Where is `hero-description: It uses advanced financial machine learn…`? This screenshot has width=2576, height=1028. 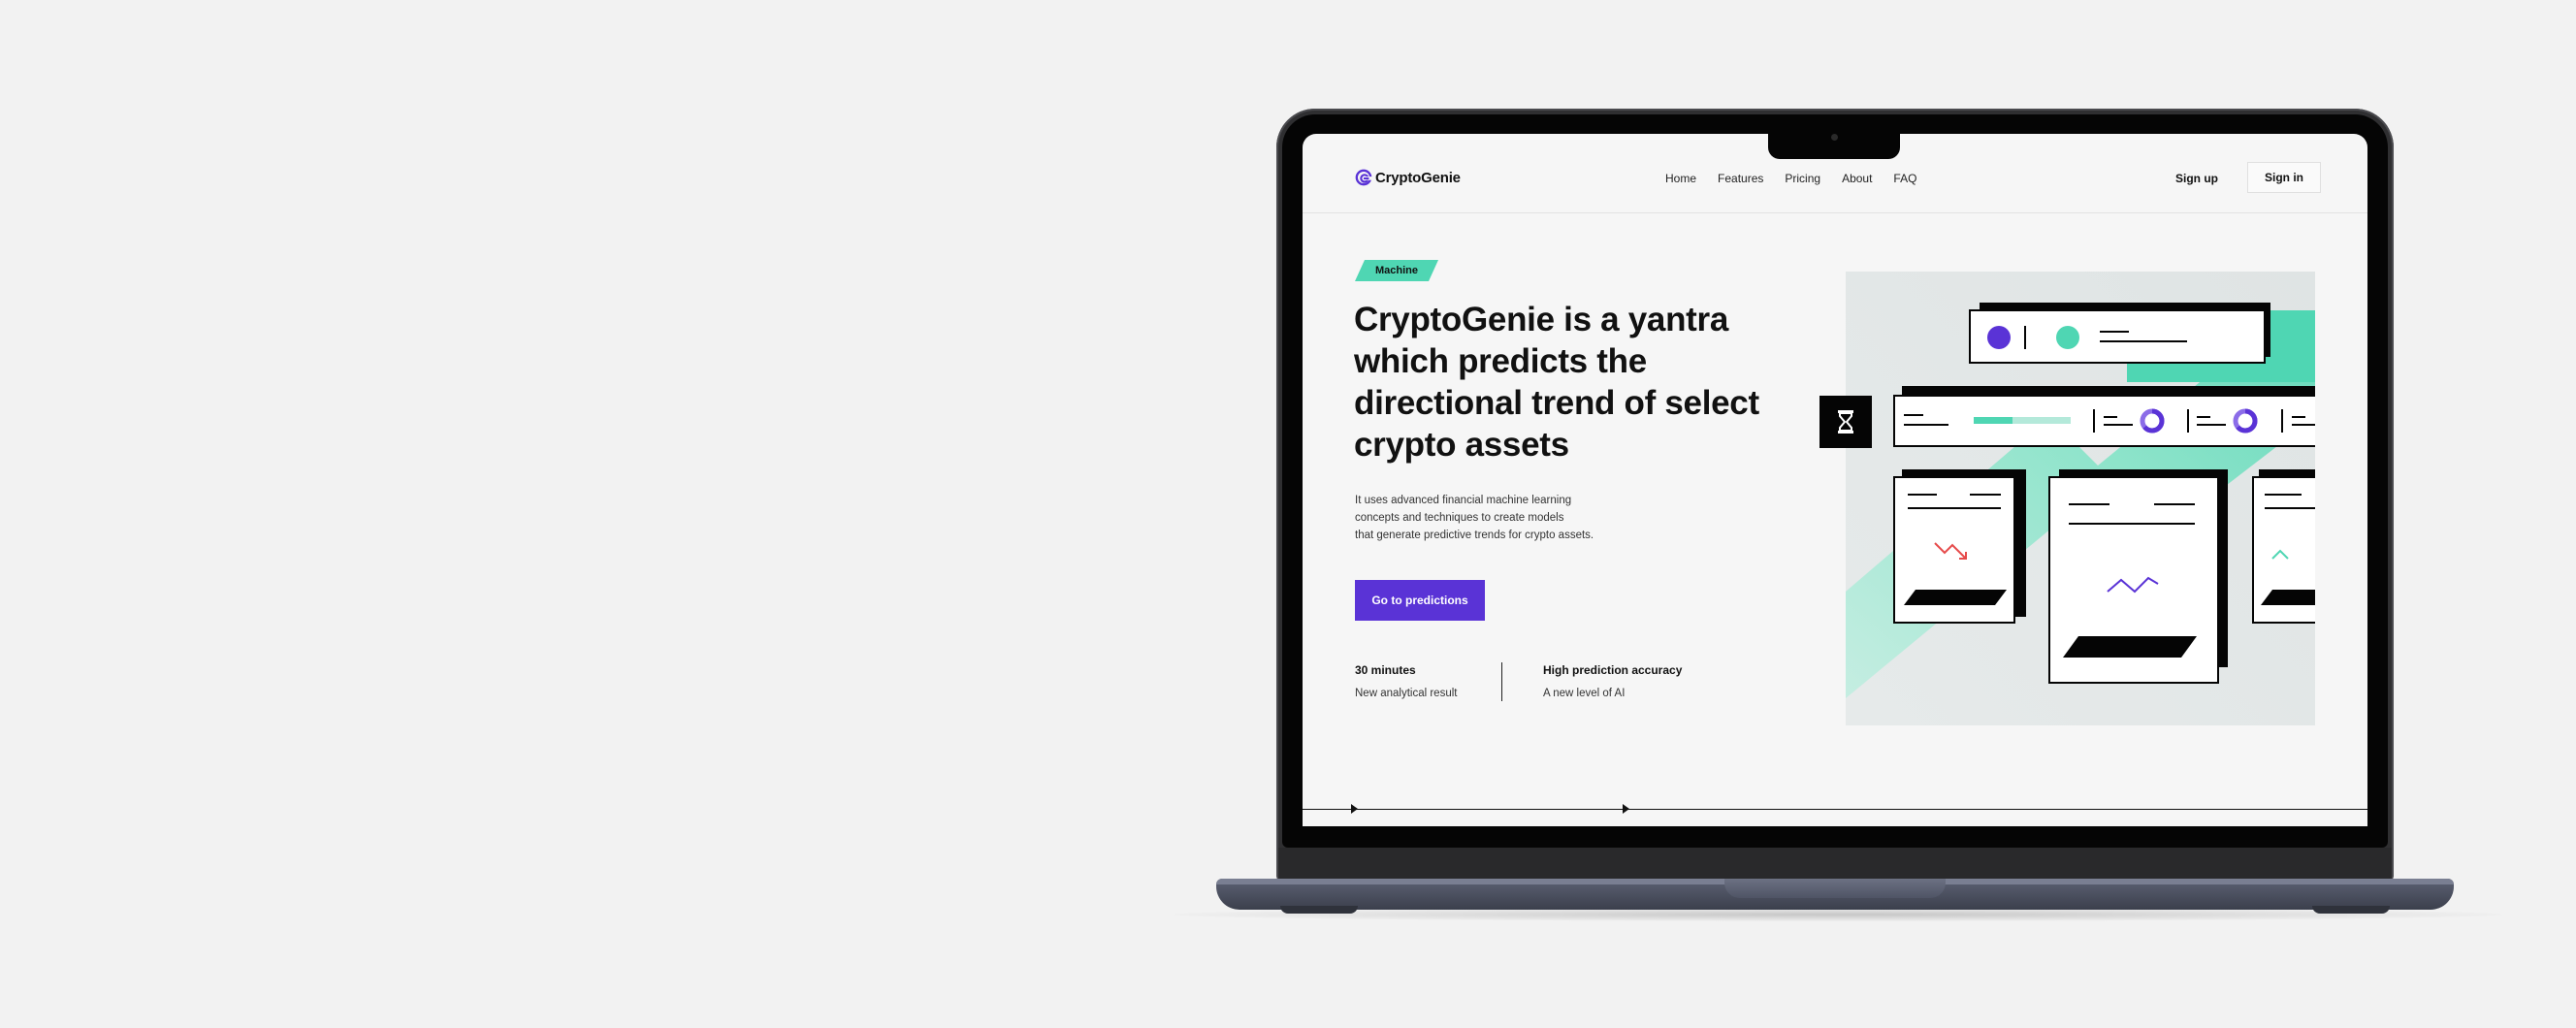
hero-description: It uses advanced financial machine learn… is located at coordinates (1500, 518).